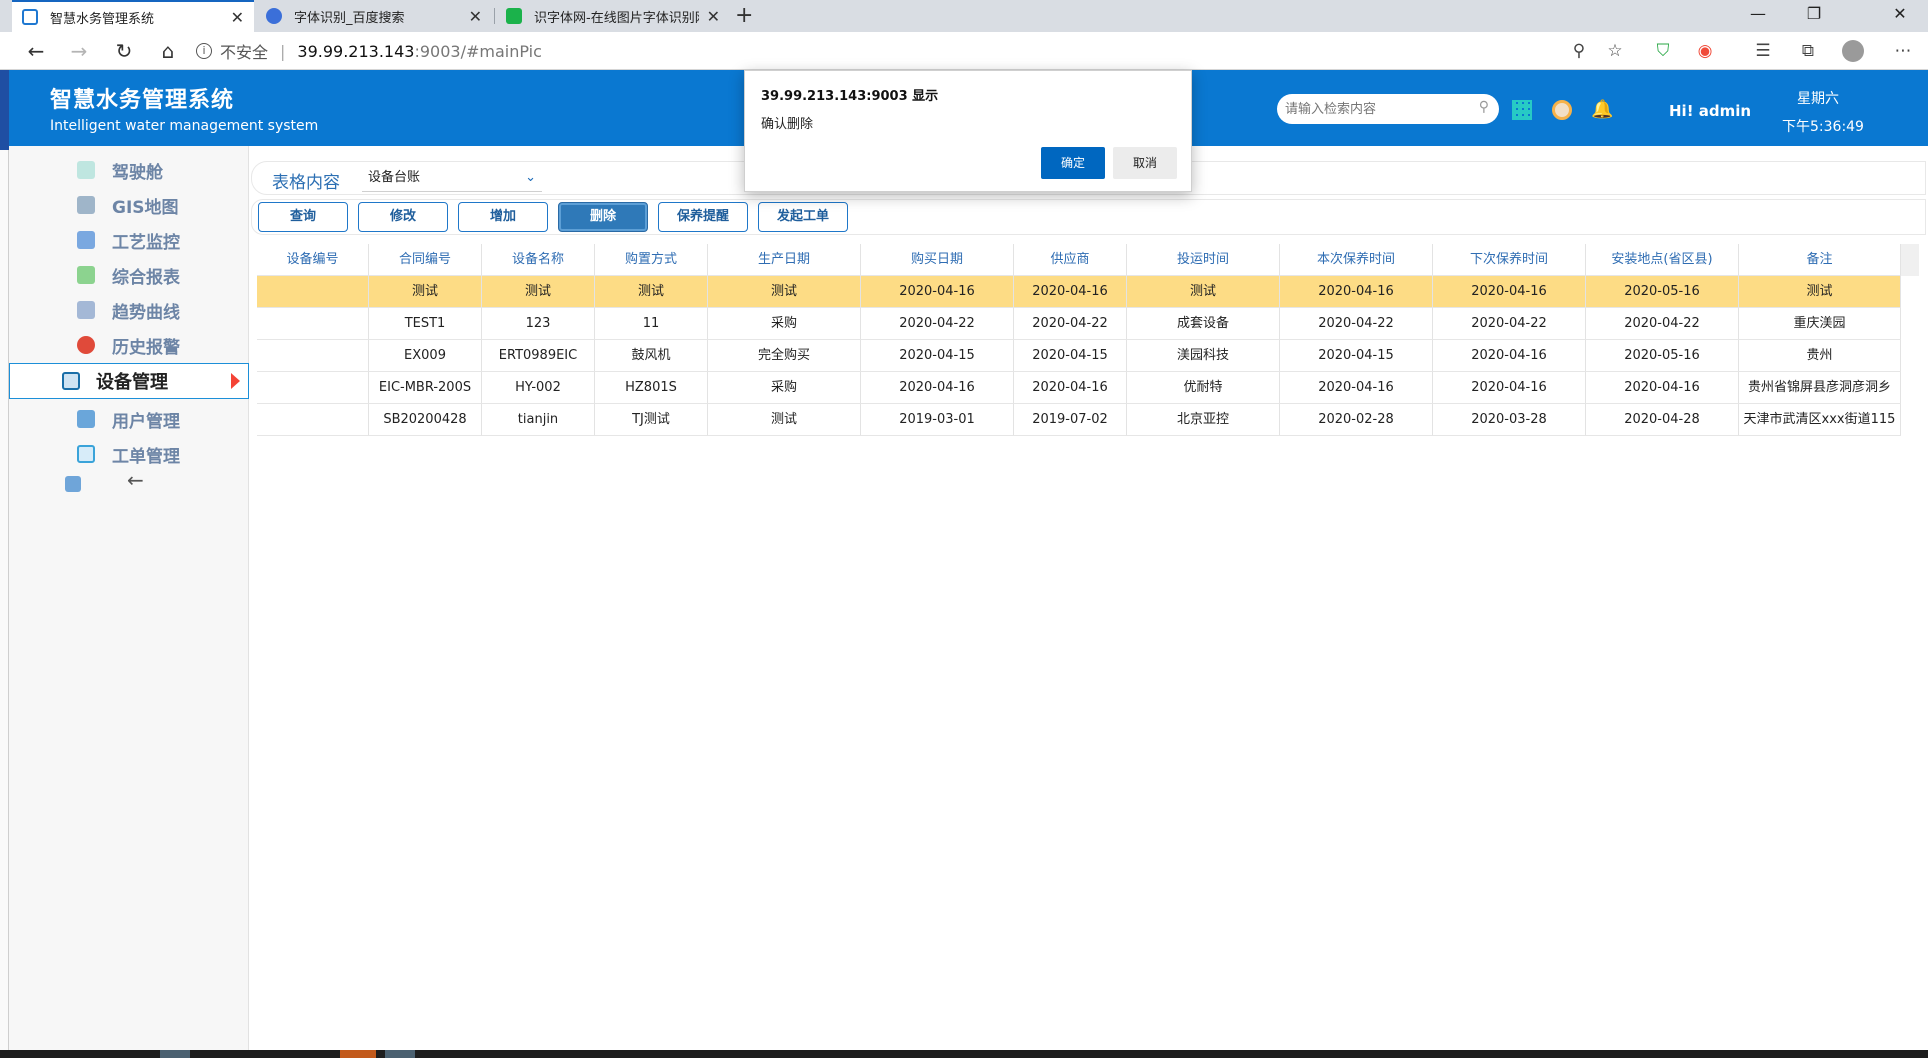  Describe the element at coordinates (503, 217) in the screenshot. I see `add-button: 增加` at that location.